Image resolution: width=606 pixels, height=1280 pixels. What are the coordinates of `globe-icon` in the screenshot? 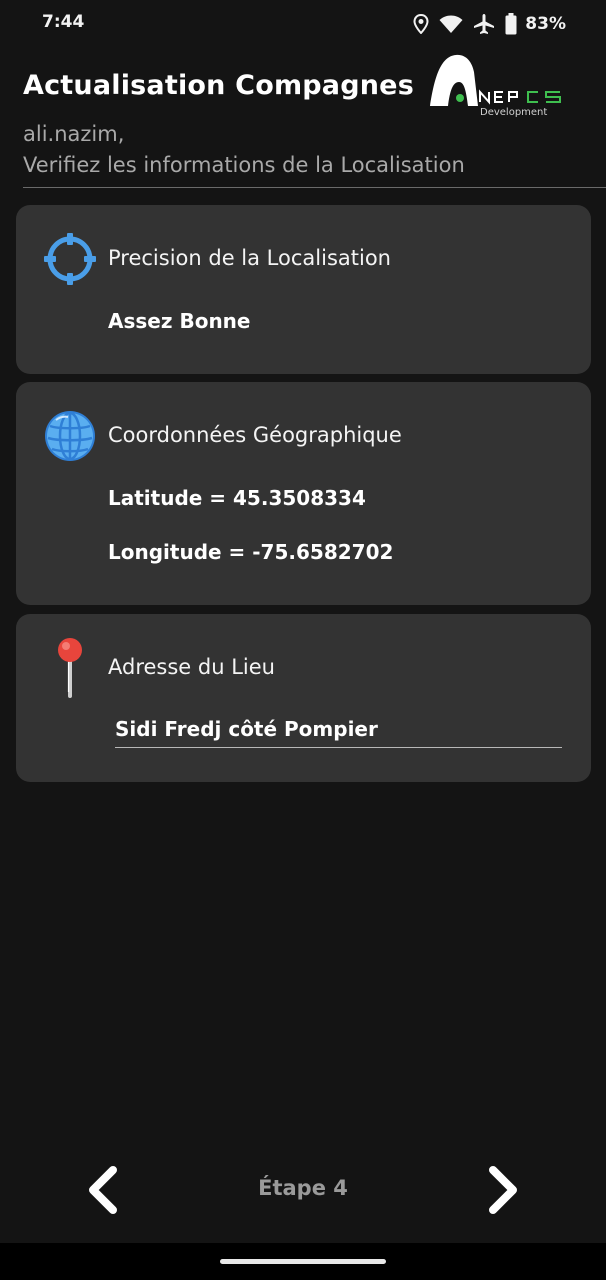 It's located at (70, 436).